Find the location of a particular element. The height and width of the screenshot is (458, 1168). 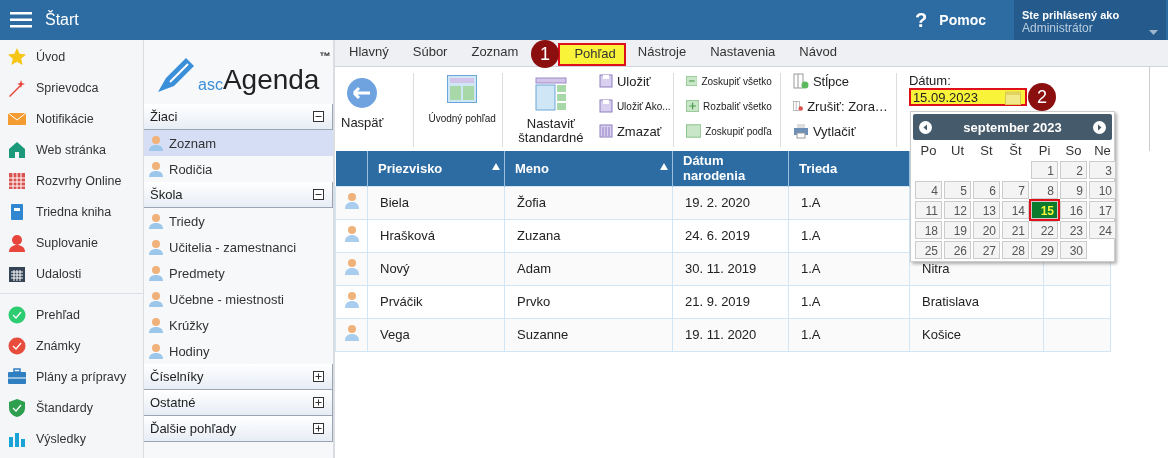

calendar-day: 6 is located at coordinates (986, 190).